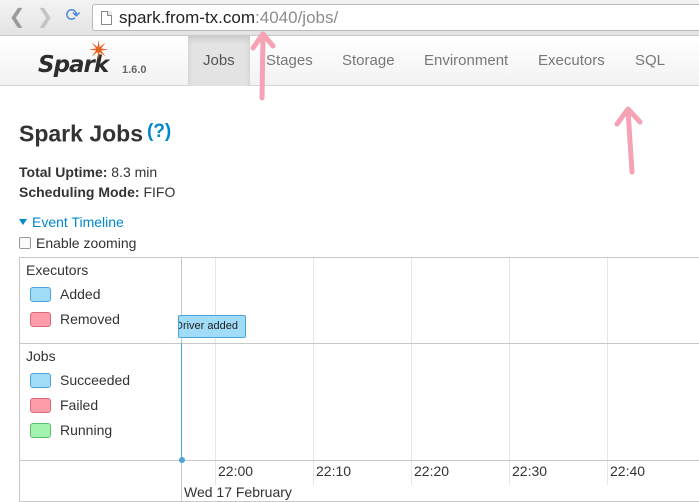 This screenshot has width=699, height=502. Describe the element at coordinates (83, 61) in the screenshot. I see `spark-logo: Spark ✴` at that location.